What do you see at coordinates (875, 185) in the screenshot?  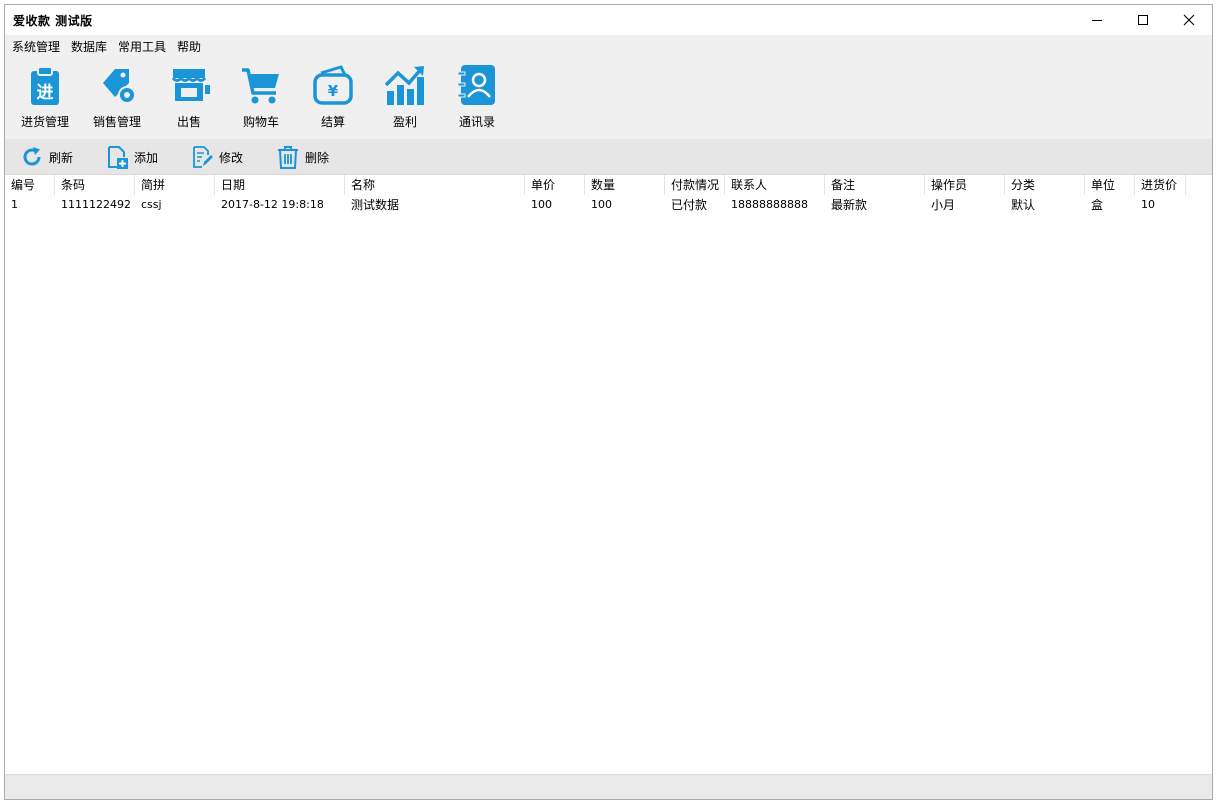 I see `column-header: 备注` at bounding box center [875, 185].